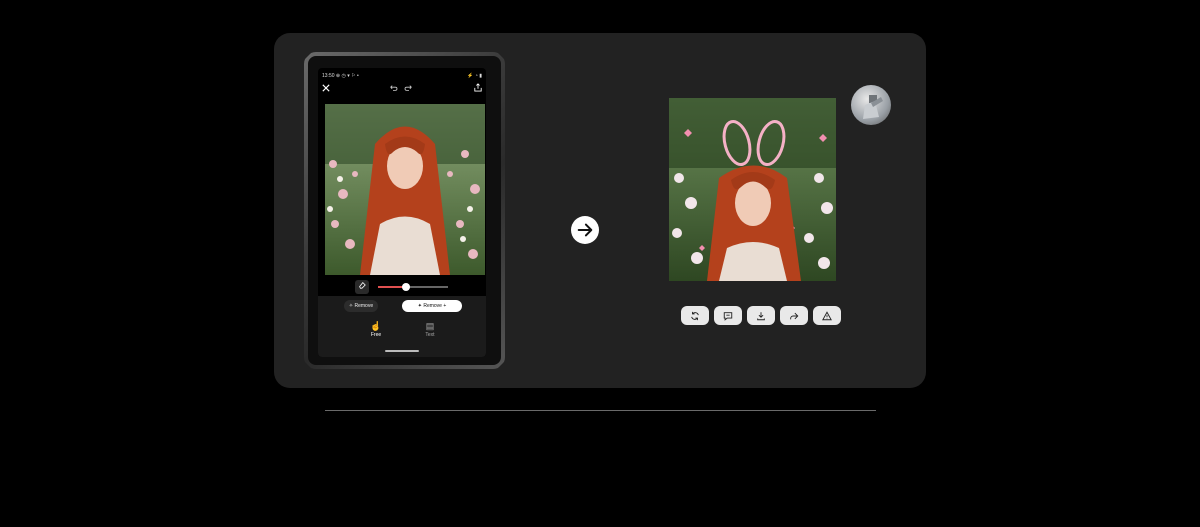 This screenshot has width=1200, height=527. I want to click on result-actions, so click(761, 315).